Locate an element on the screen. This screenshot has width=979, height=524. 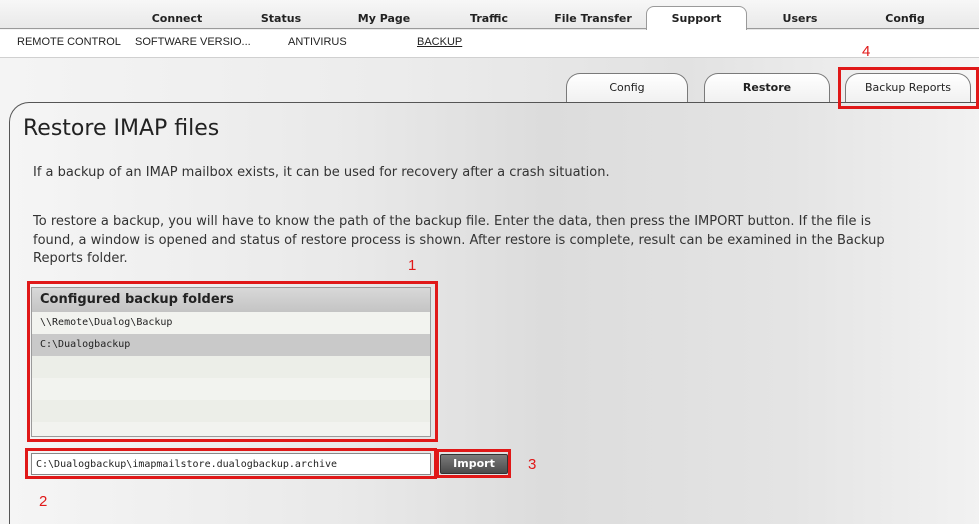
subnav-backup: BACKUP is located at coordinates (439, 42).